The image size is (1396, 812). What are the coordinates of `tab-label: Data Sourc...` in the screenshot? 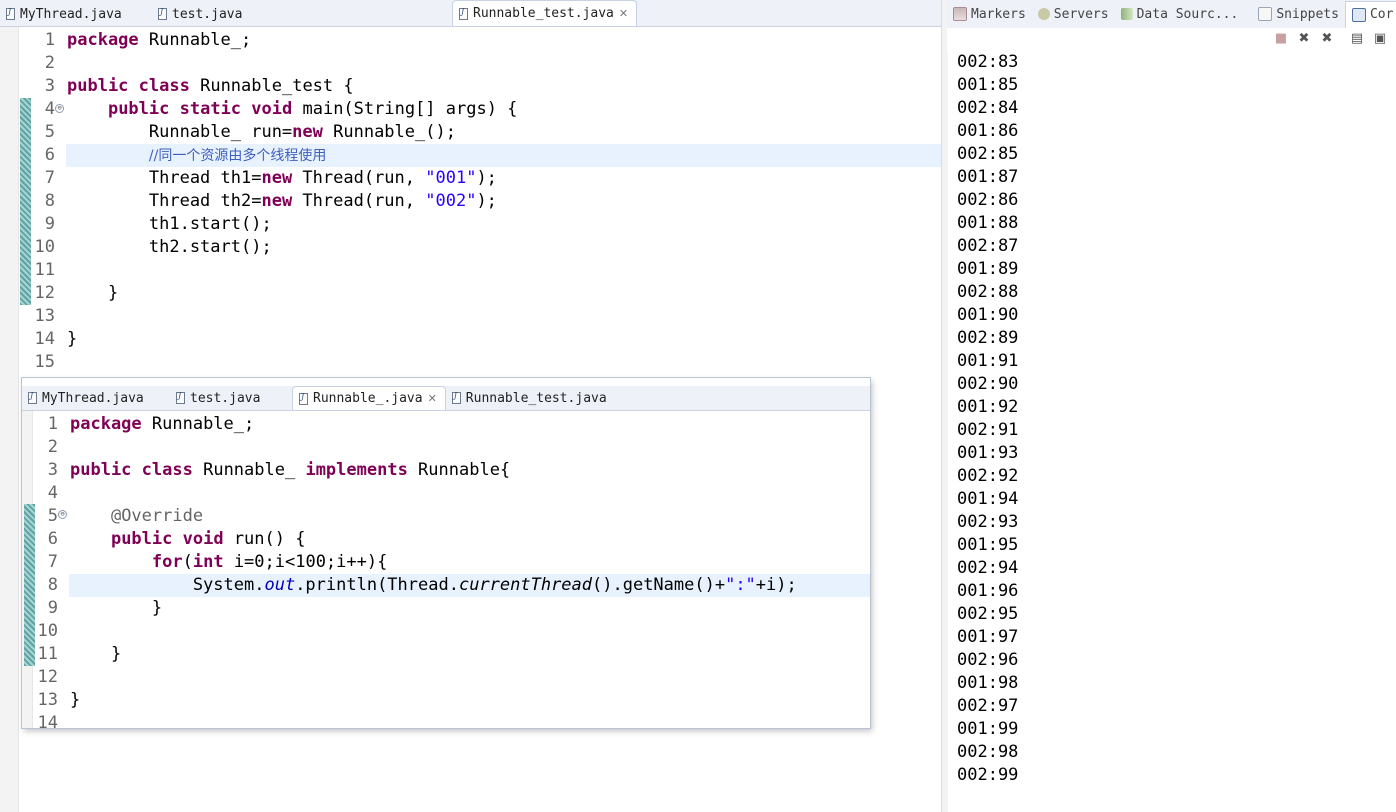 It's located at (1187, 14).